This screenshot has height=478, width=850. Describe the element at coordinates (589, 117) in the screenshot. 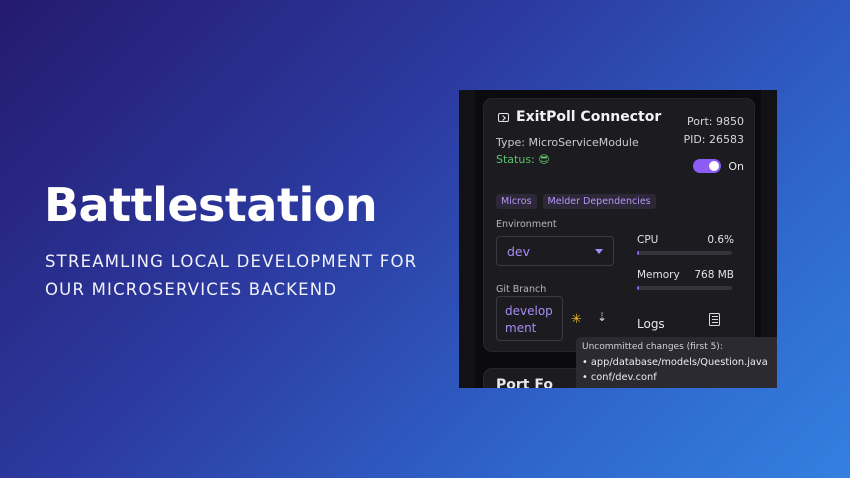

I see `service-name: ExitPoll Connector` at that location.